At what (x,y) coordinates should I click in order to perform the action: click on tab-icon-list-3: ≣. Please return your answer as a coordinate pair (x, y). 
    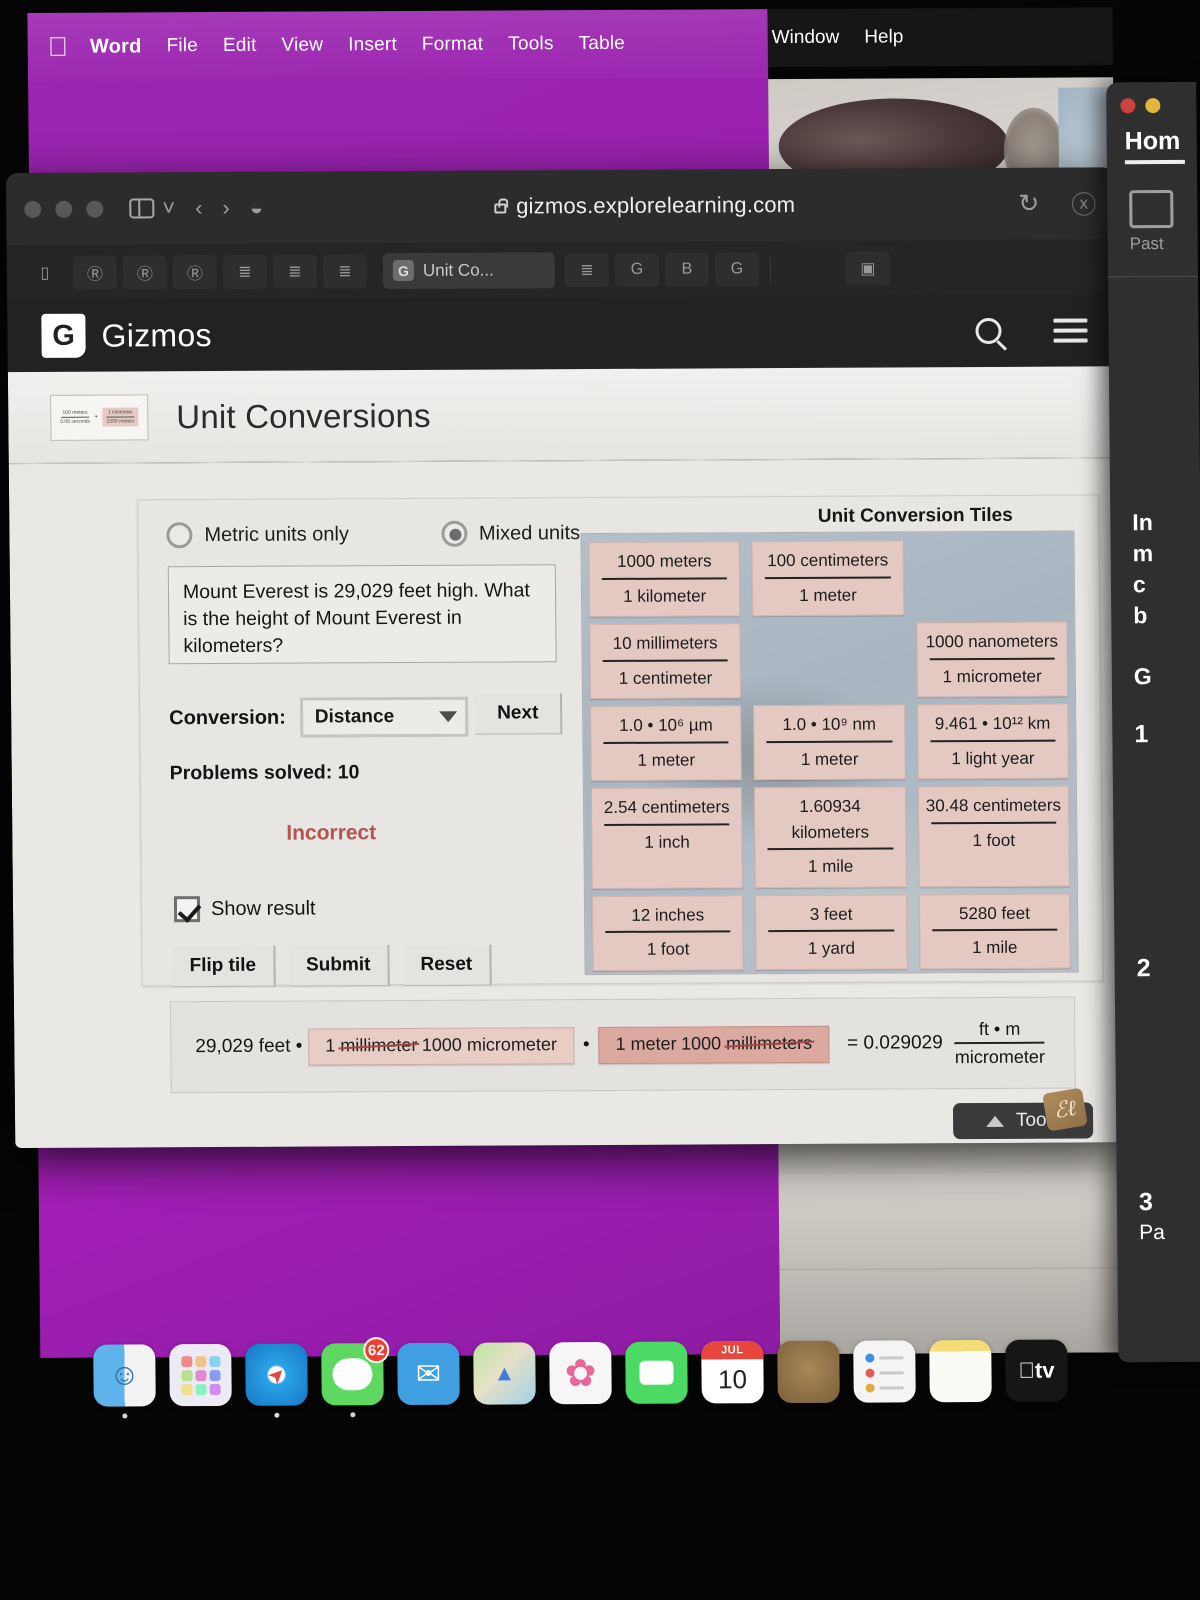
    Looking at the image, I should click on (345, 270).